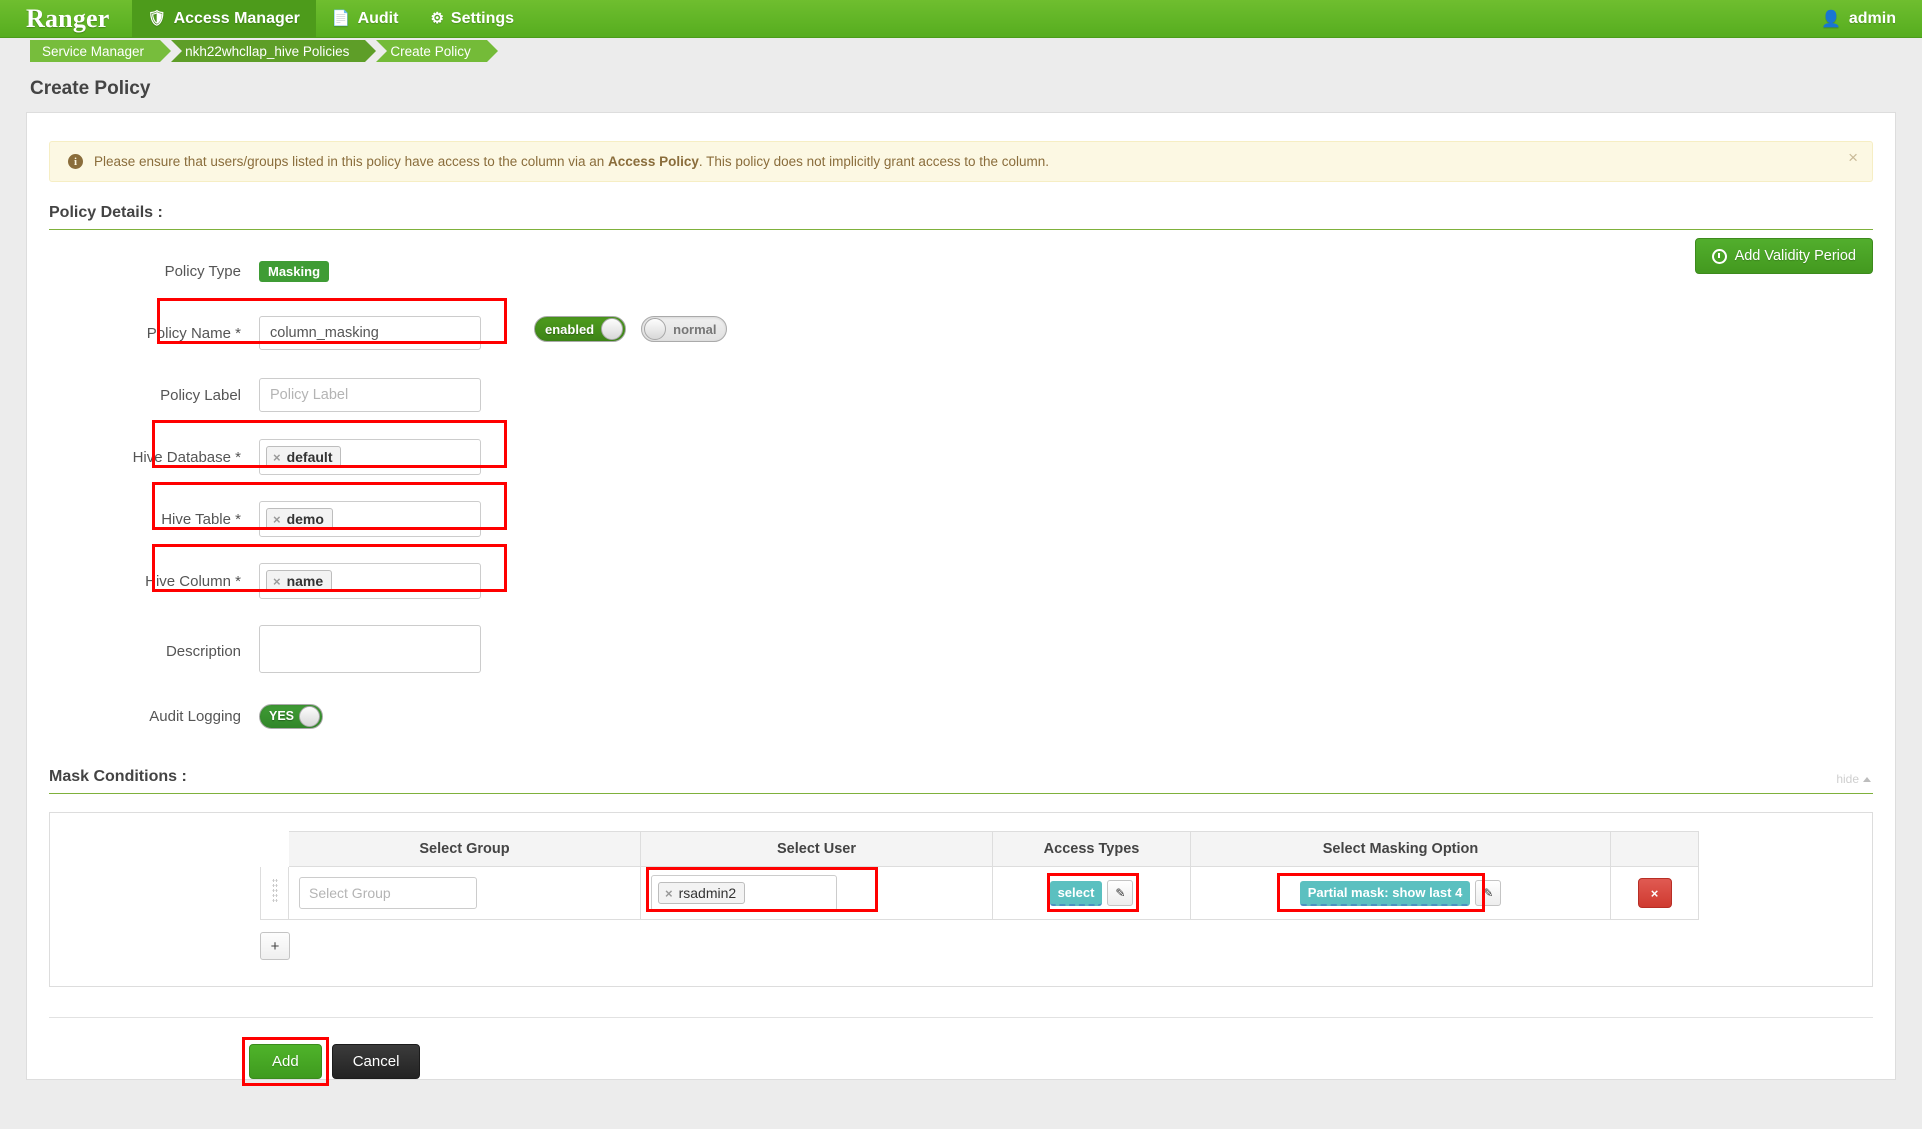 The image size is (1922, 1129). Describe the element at coordinates (202, 271) in the screenshot. I see `policy-type-label: Policy Type` at that location.